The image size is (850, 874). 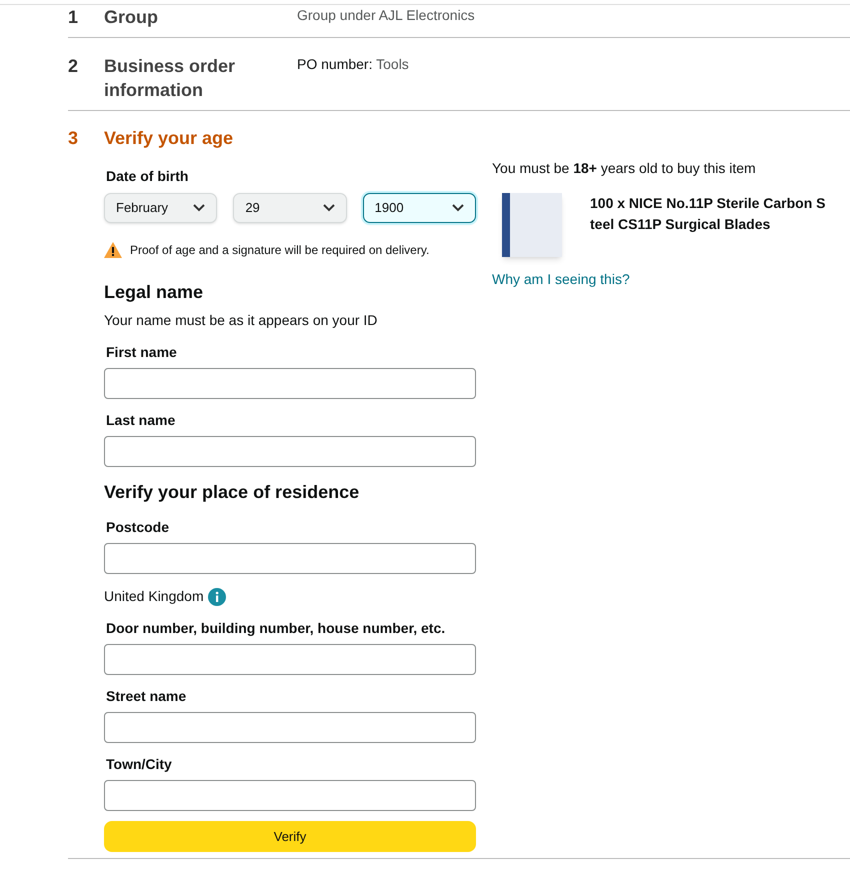 What do you see at coordinates (154, 292) in the screenshot?
I see `section-heading: Legal name` at bounding box center [154, 292].